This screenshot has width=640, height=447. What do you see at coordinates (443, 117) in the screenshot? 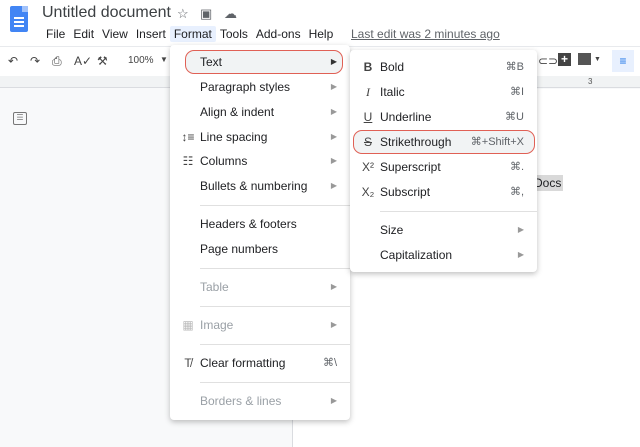
I see `menu-item-underline: U Underline ⌘U` at bounding box center [443, 117].